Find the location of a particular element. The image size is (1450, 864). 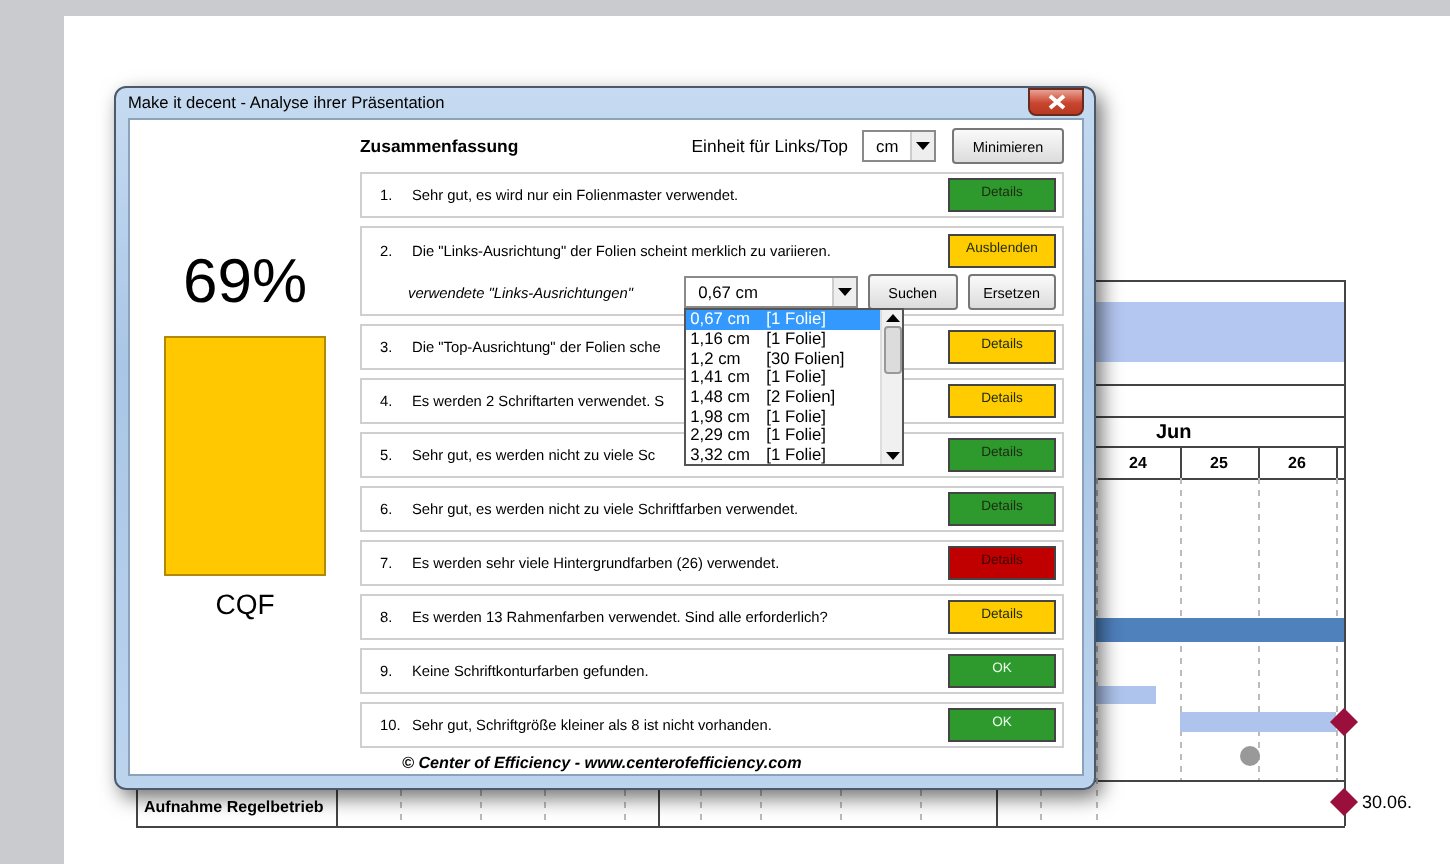

dropdown-option: 1,2 cm [30 Folien] is located at coordinates (783, 359).